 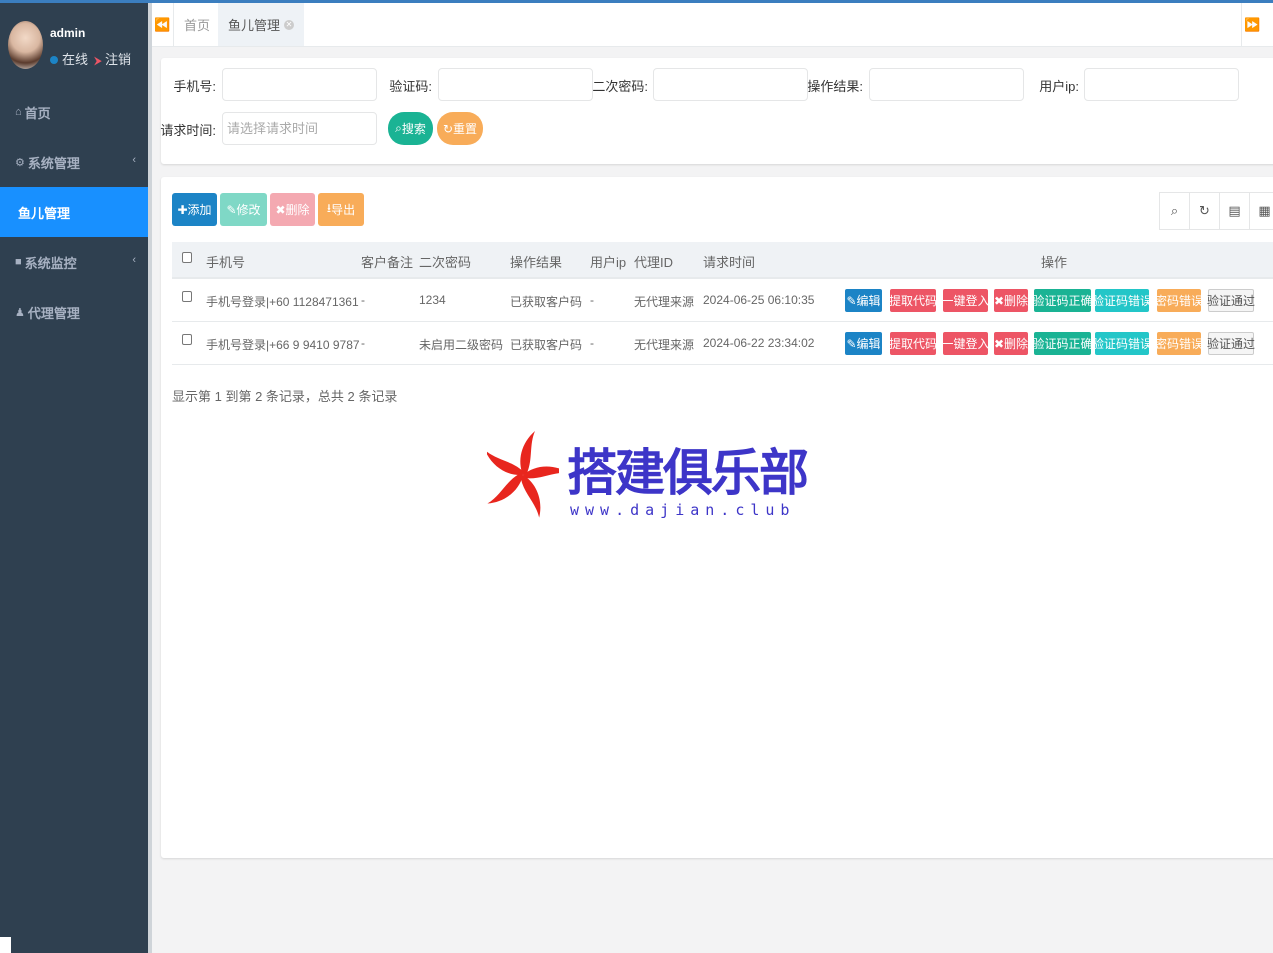 I want to click on column-header: 代理ID, so click(x=653, y=261).